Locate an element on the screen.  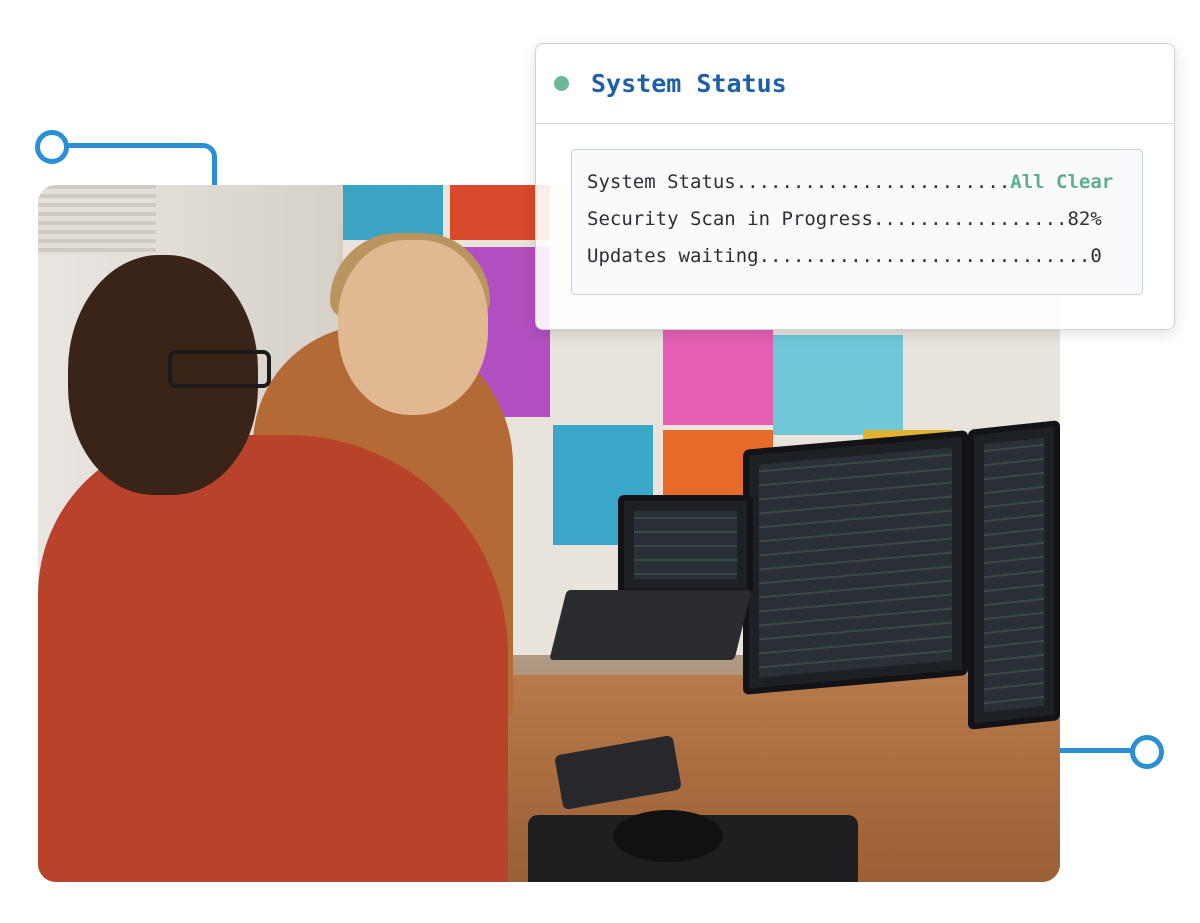
row-value: All Clear is located at coordinates (1062, 182).